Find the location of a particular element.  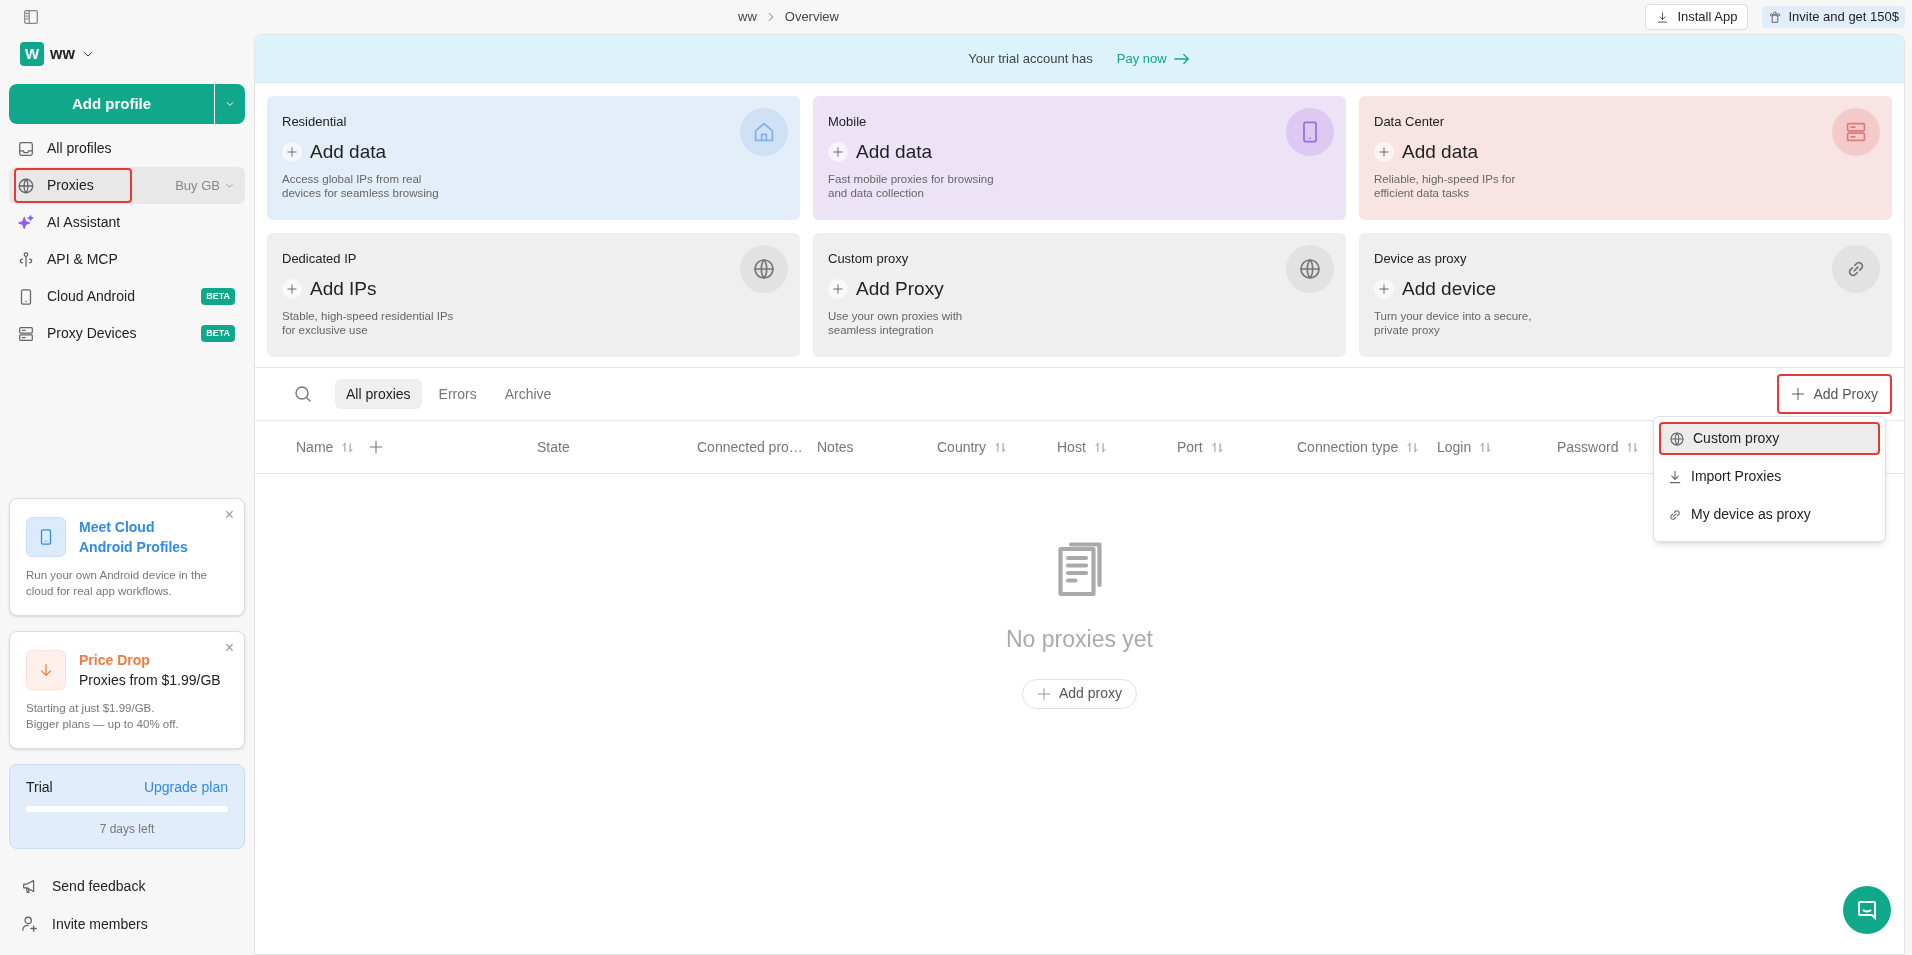

workspace-avatar: W is located at coordinates (32, 54).